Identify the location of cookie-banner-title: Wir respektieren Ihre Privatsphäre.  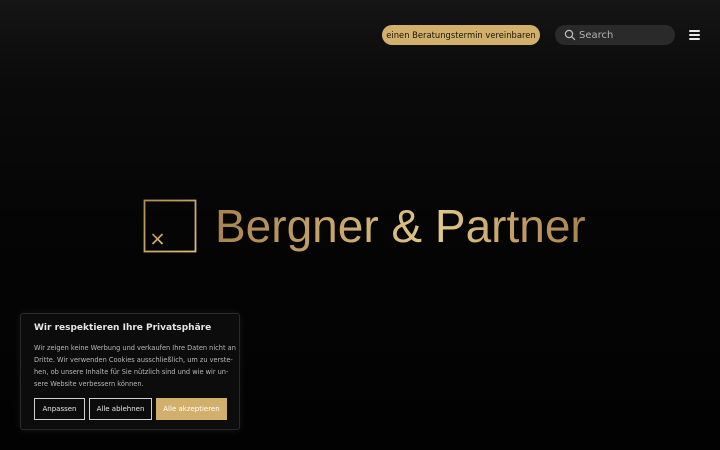
(123, 328).